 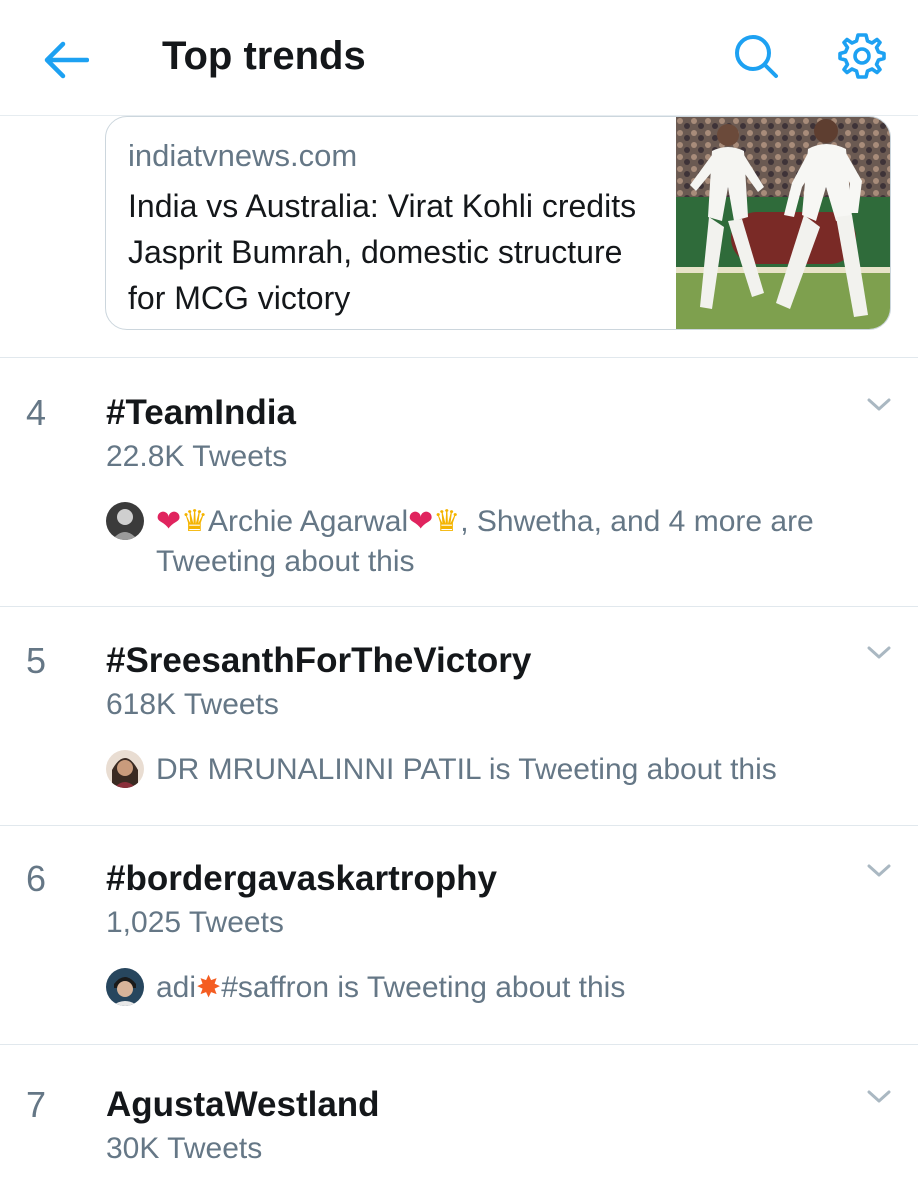 I want to click on social-name: Archie Agarwal, so click(x=308, y=521).